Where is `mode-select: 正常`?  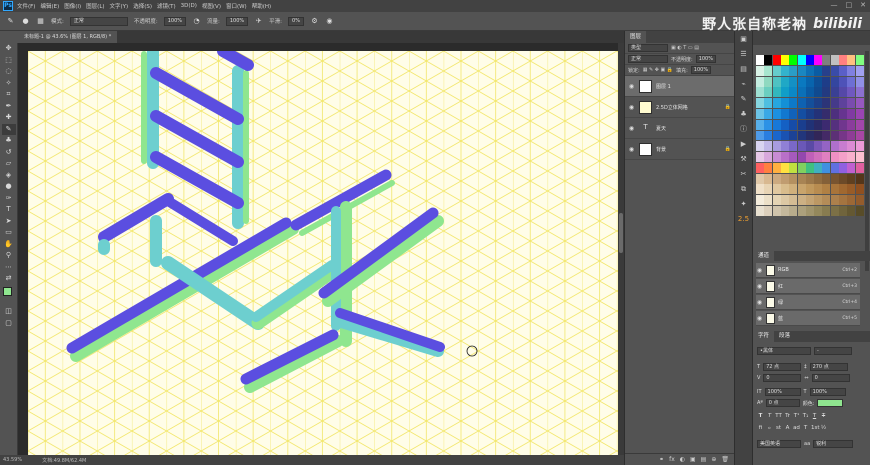 mode-select: 正常 is located at coordinates (98, 21).